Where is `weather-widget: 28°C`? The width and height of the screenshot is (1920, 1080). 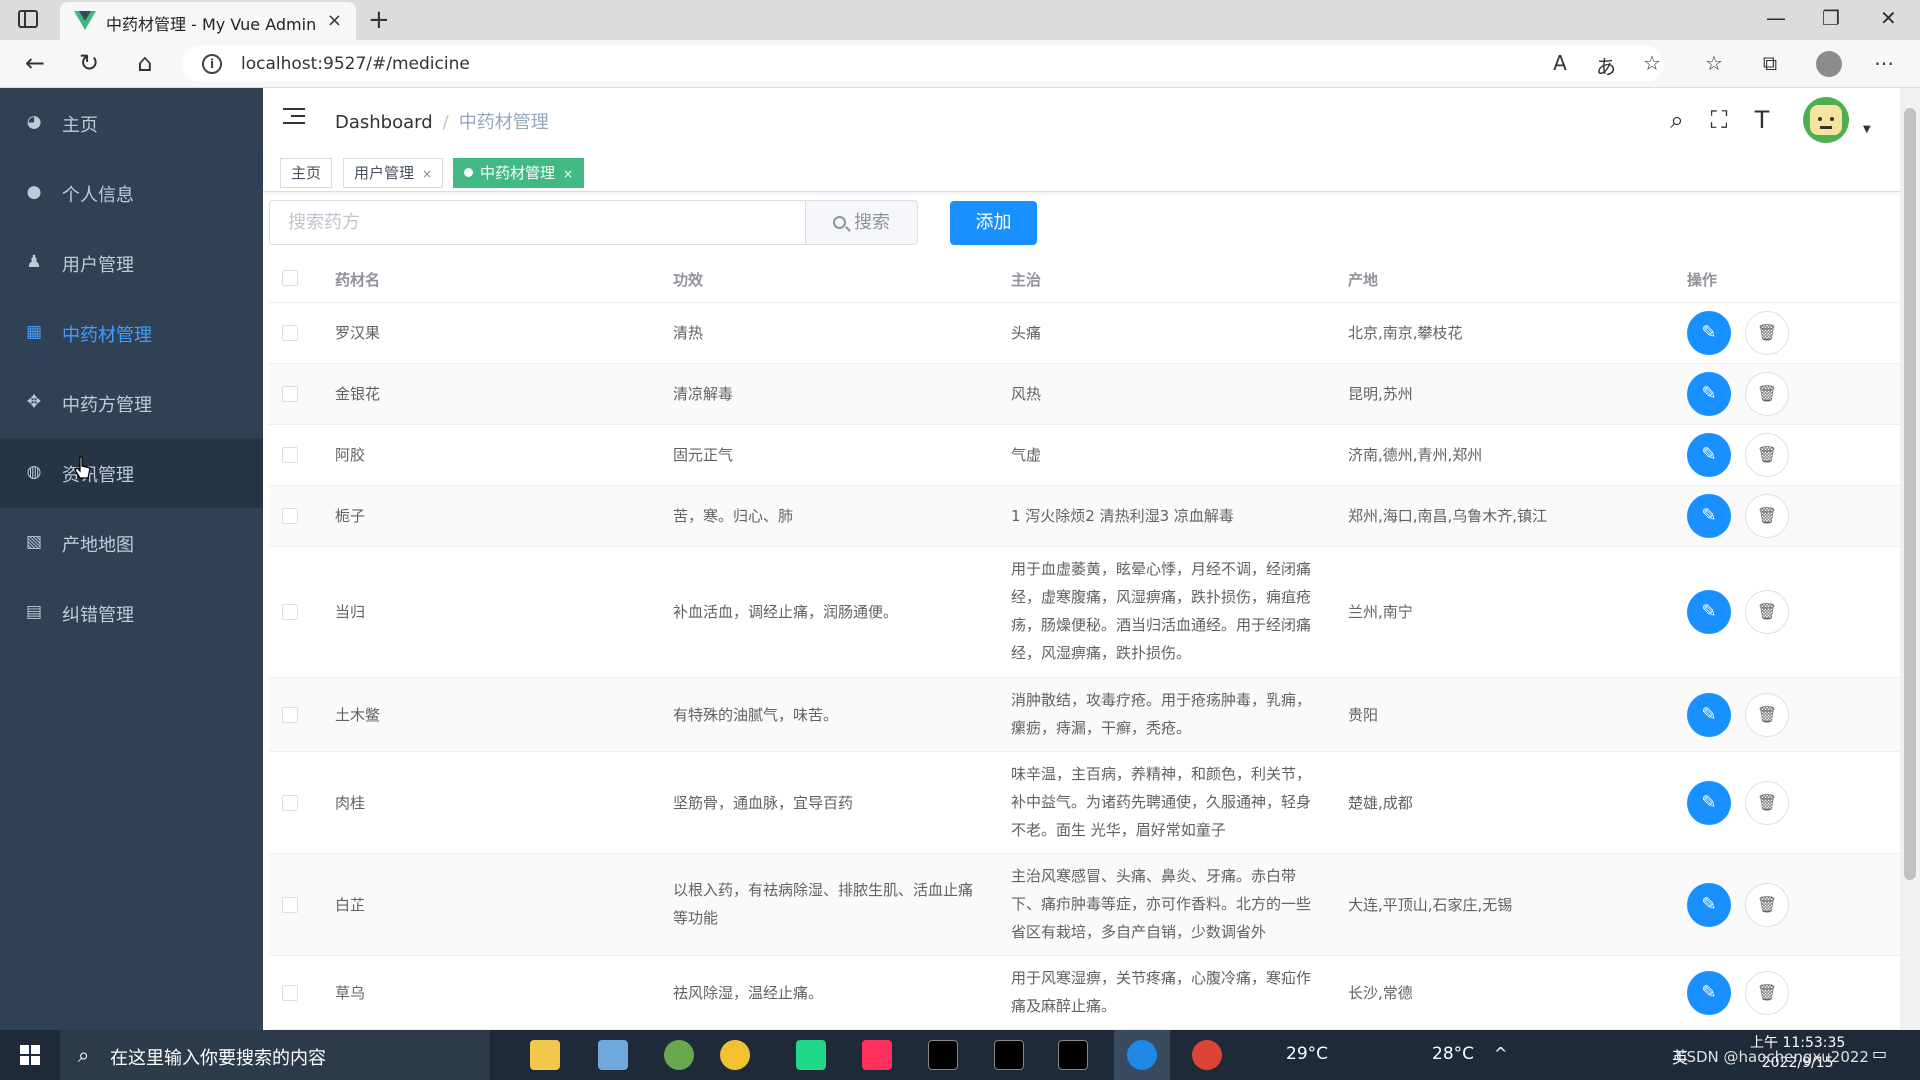
weather-widget: 28°C is located at coordinates (1453, 1054).